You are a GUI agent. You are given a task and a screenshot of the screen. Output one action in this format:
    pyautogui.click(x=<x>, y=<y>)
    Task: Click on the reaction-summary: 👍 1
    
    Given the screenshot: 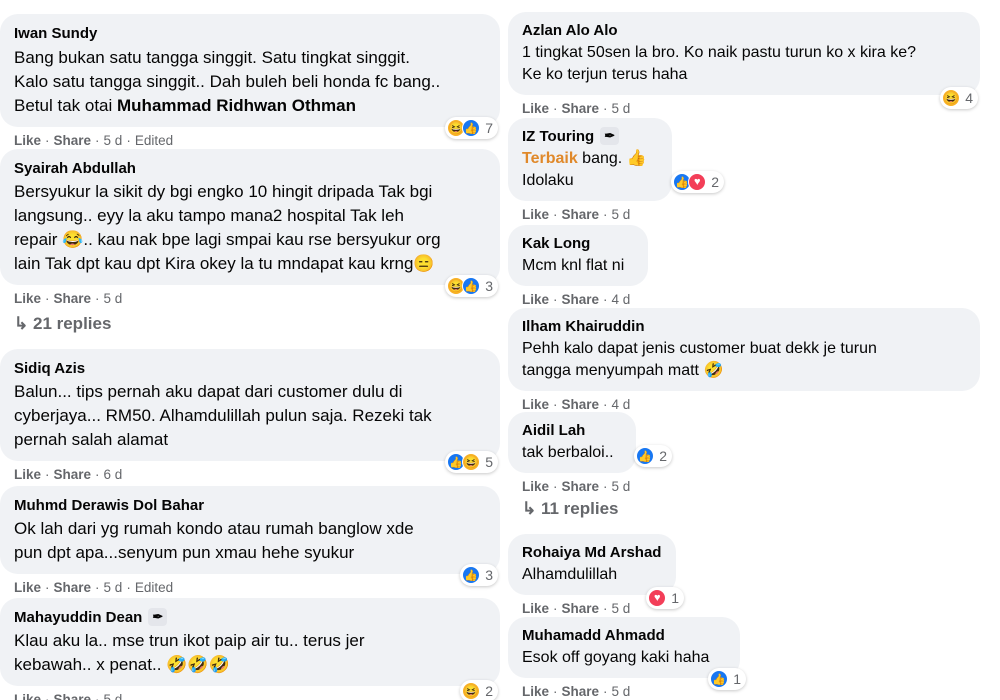 What is the action you would take?
    pyautogui.click(x=727, y=679)
    